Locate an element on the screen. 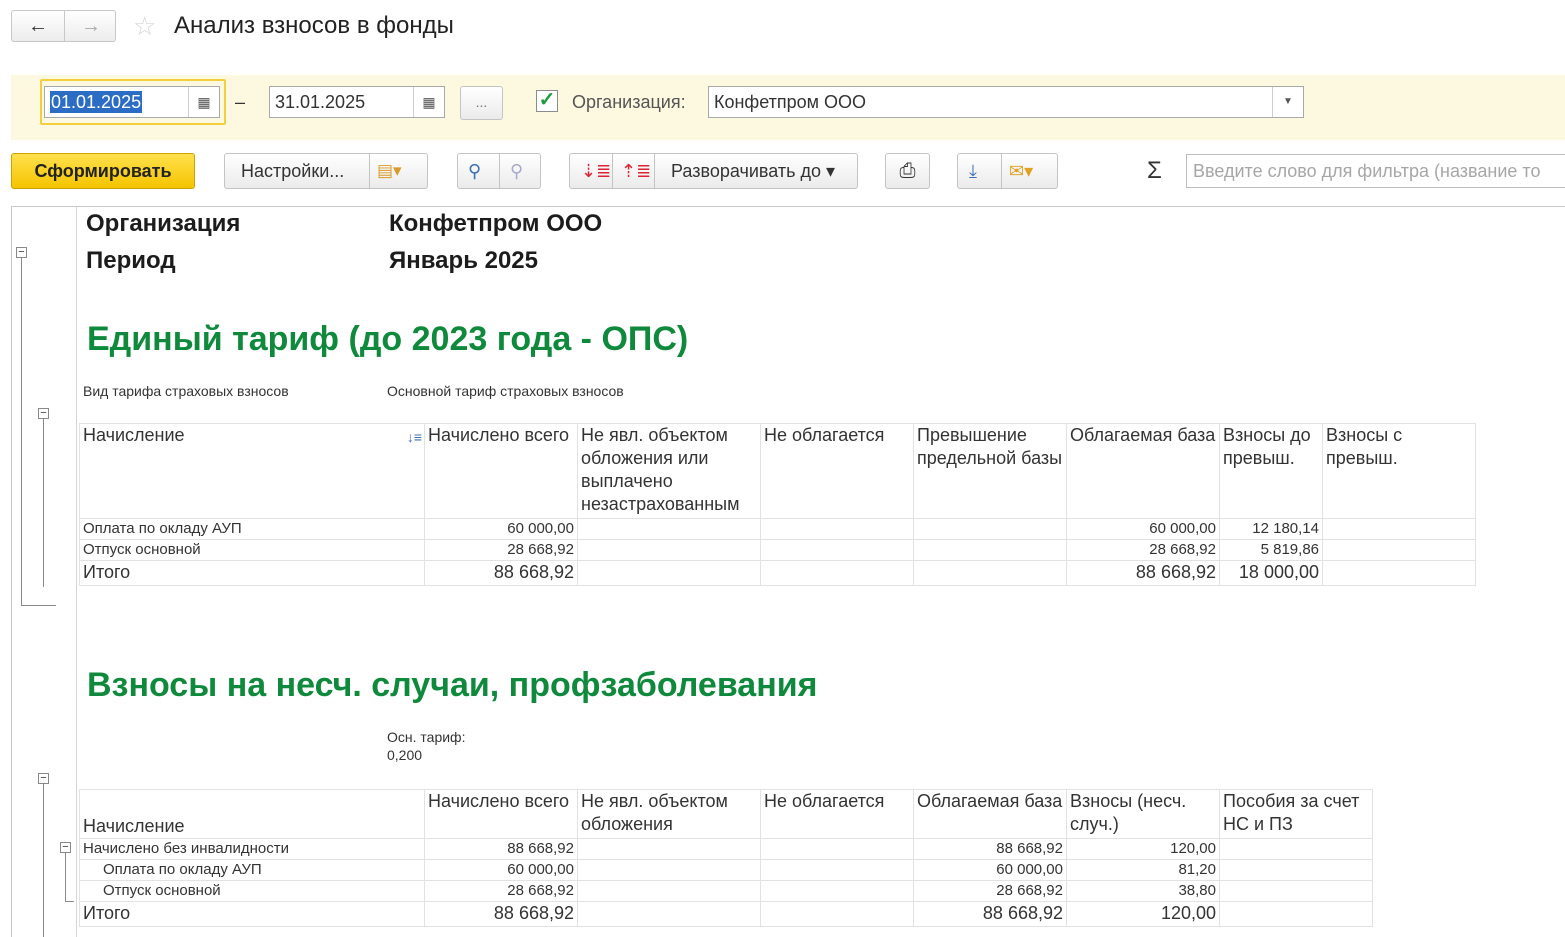 The width and height of the screenshot is (1565, 937). print-icon: ⎙ is located at coordinates (907, 171).